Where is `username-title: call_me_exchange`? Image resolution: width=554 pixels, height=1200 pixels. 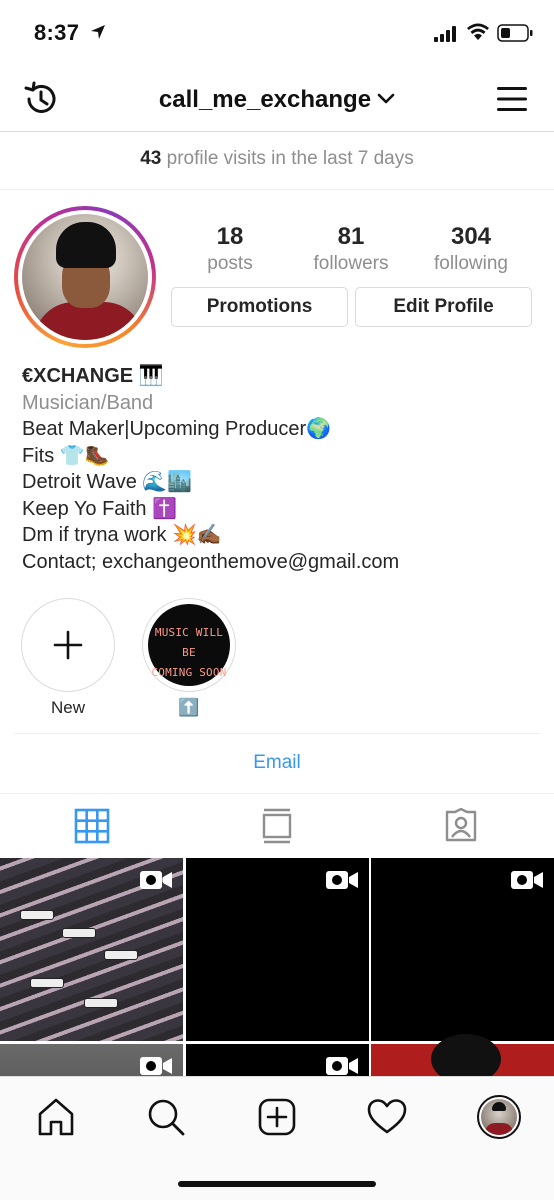
username-title: call_me_exchange is located at coordinates (265, 99).